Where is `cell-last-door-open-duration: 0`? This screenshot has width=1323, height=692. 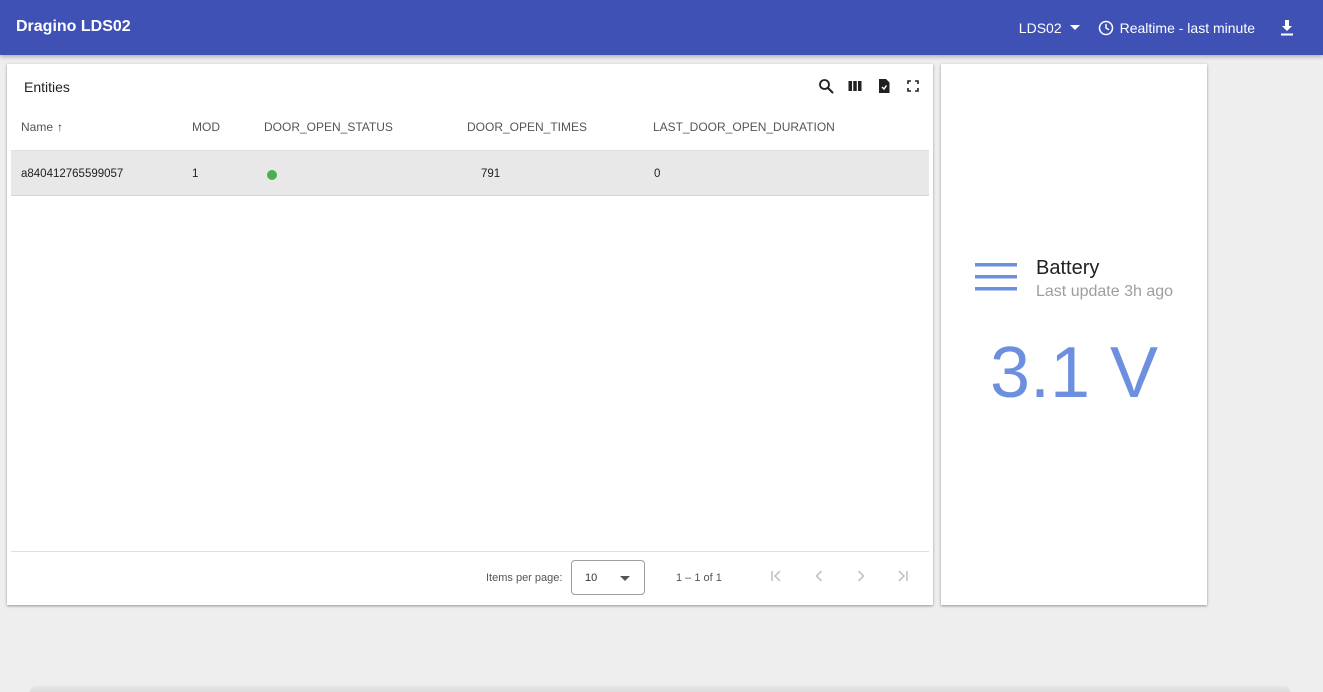 cell-last-door-open-duration: 0 is located at coordinates (657, 174).